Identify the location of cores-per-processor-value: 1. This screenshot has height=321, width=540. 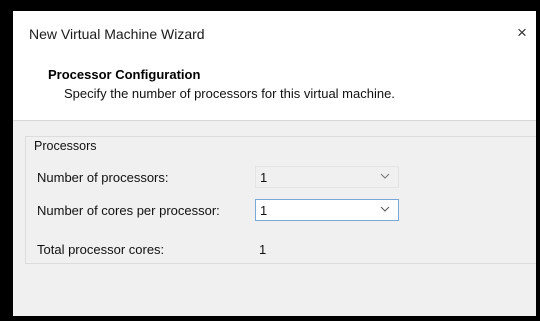
(264, 210).